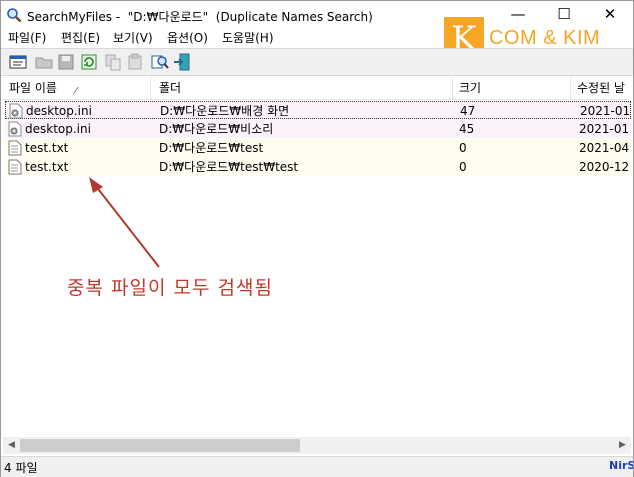  I want to click on column-header-label: 파일 이름, so click(33, 88).